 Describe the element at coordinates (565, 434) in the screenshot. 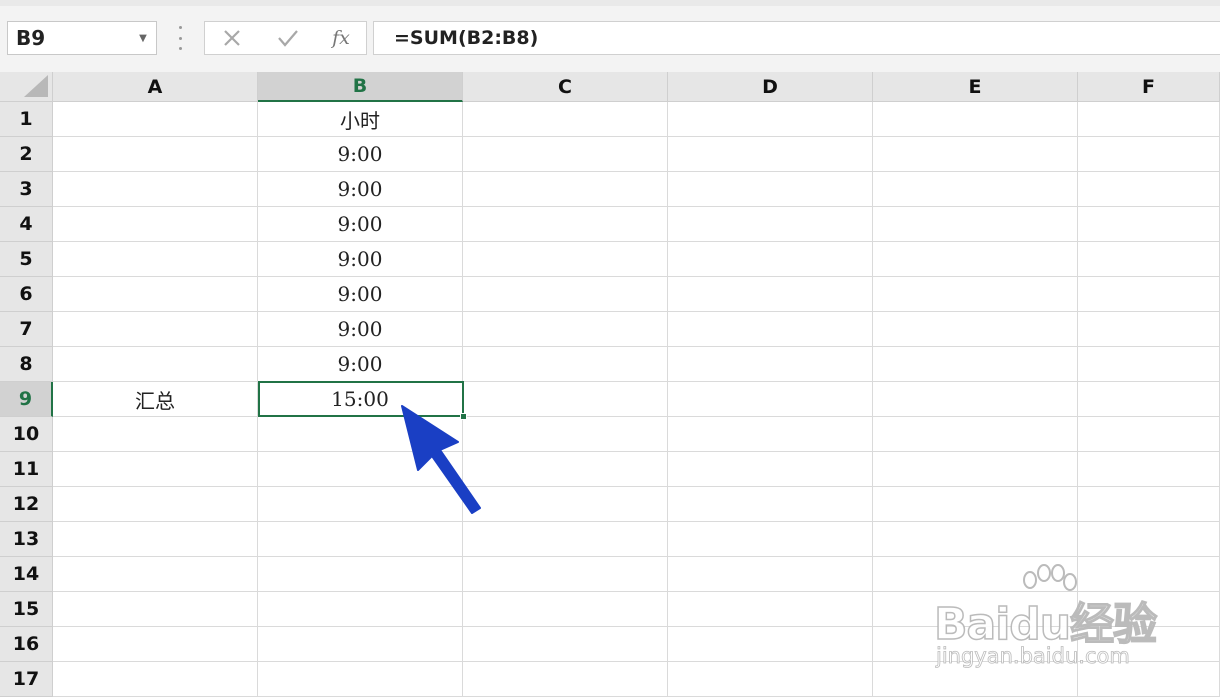

I see `cell-c10` at that location.